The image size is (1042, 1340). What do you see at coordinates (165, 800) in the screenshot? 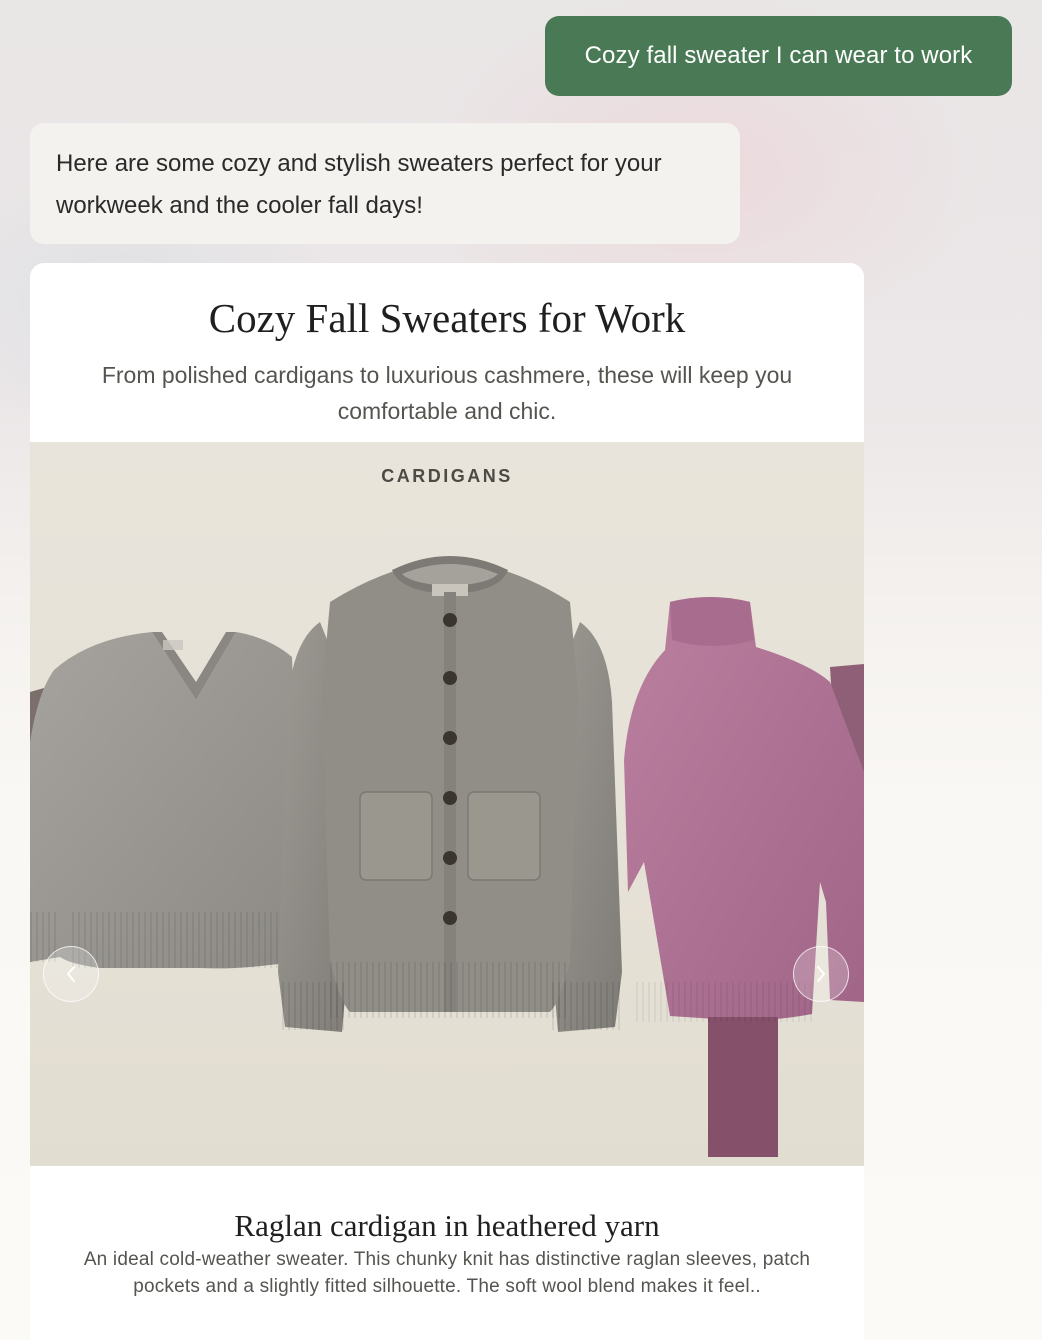
I see `grey-vneck-sweater` at bounding box center [165, 800].